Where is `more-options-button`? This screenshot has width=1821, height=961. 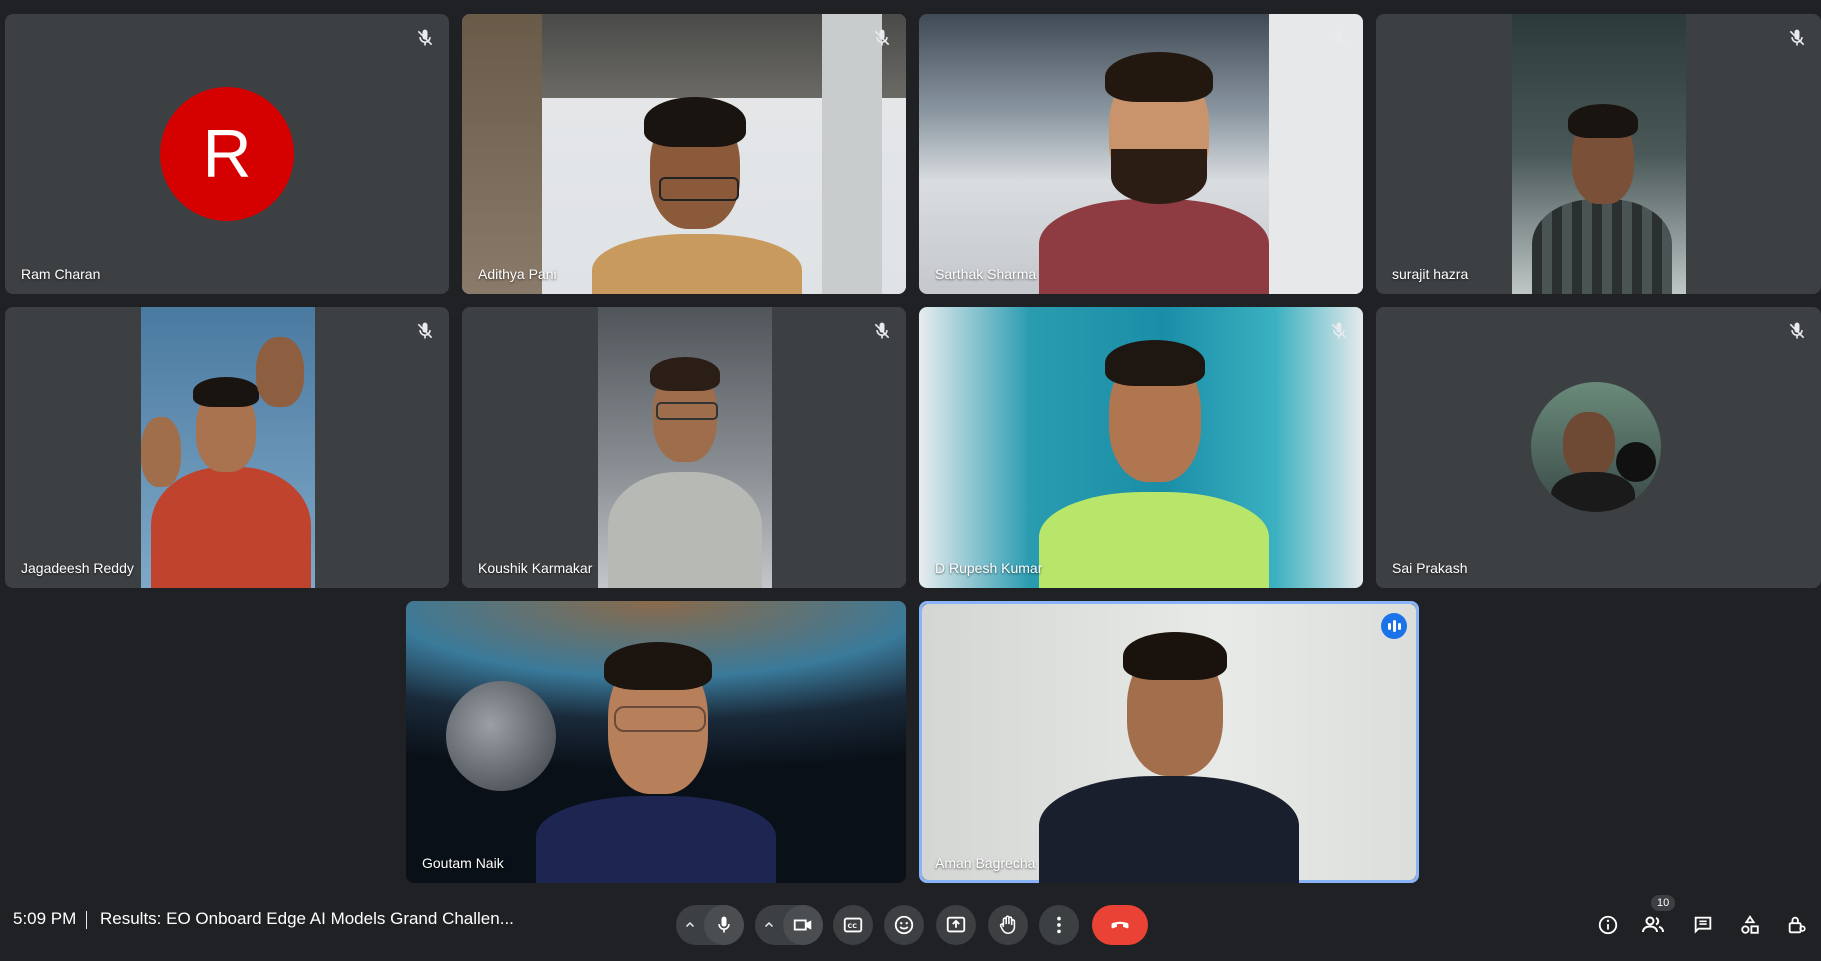 more-options-button is located at coordinates (1059, 925).